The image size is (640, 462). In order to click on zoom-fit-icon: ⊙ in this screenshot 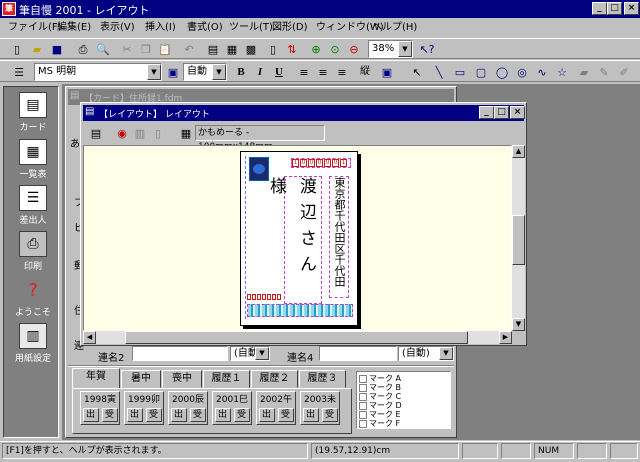, I will do `click(335, 49)`.